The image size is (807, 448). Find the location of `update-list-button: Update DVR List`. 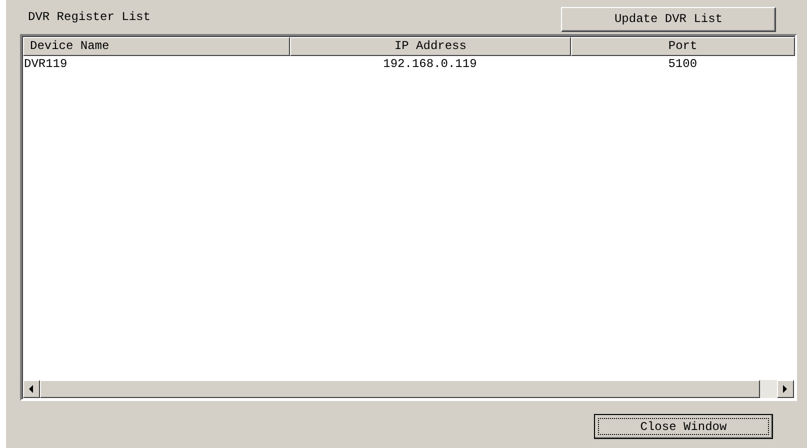

update-list-button: Update DVR List is located at coordinates (668, 19).